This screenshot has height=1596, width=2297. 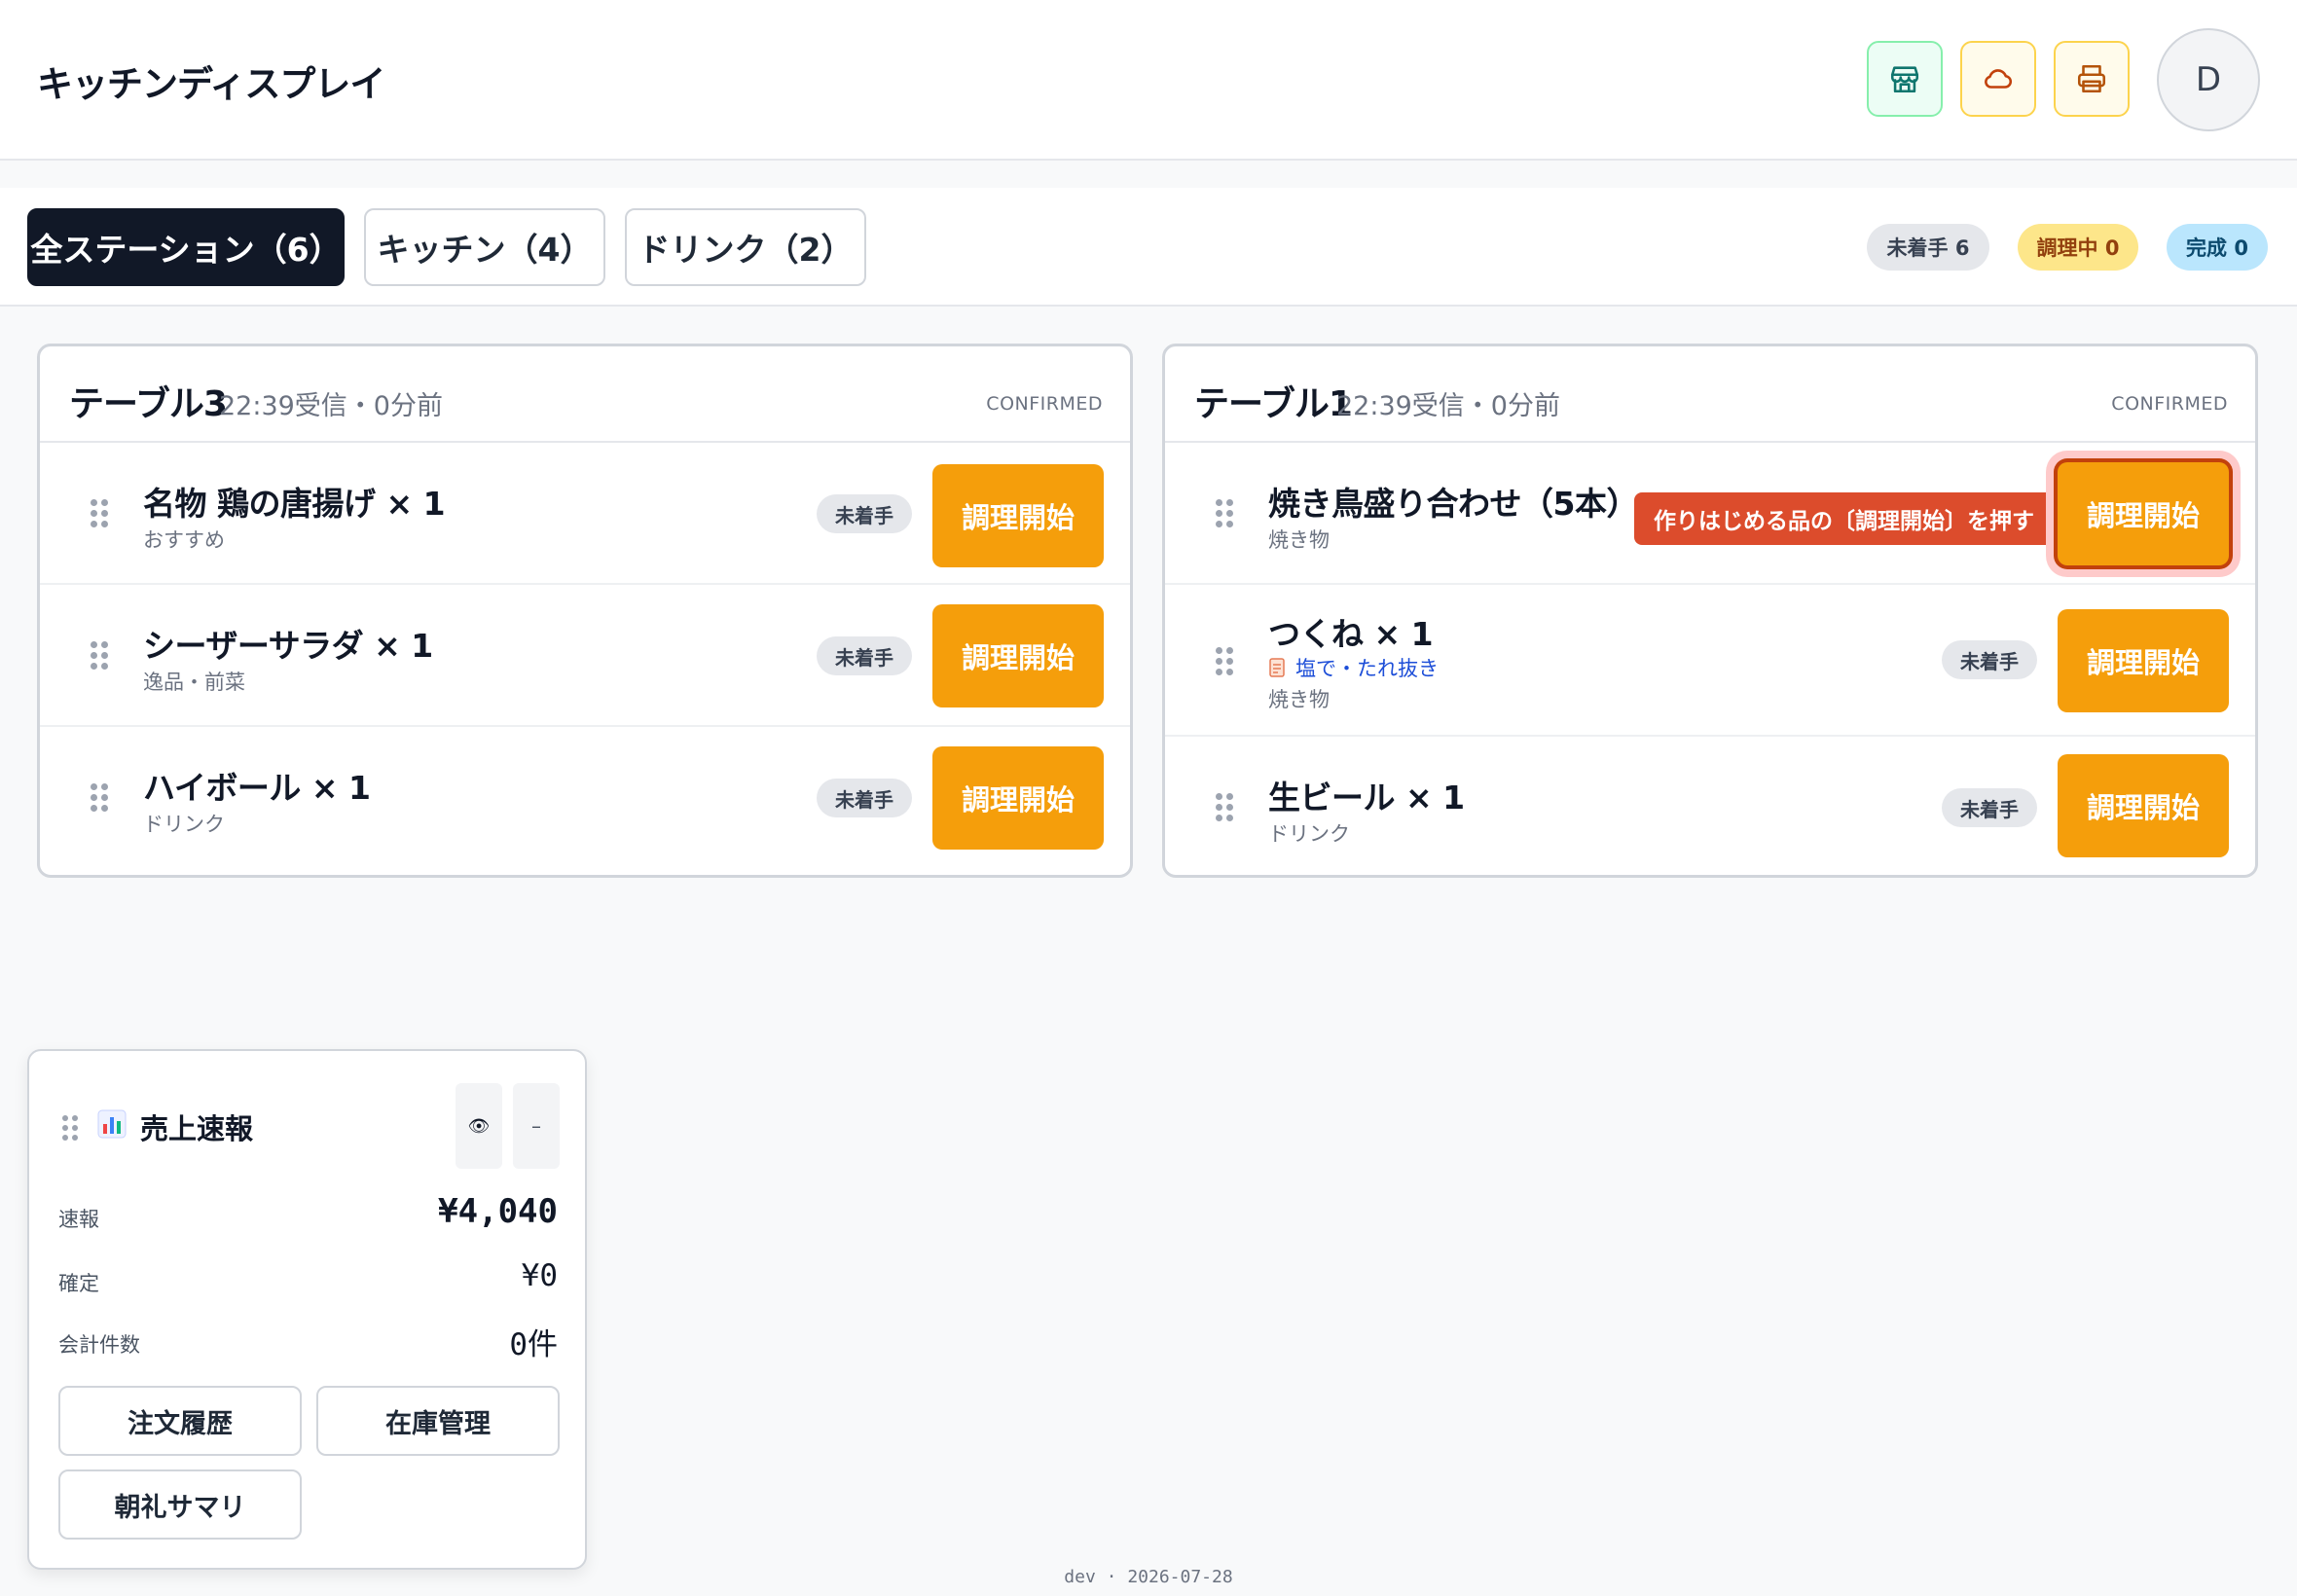 I want to click on print-button, so click(x=2092, y=79).